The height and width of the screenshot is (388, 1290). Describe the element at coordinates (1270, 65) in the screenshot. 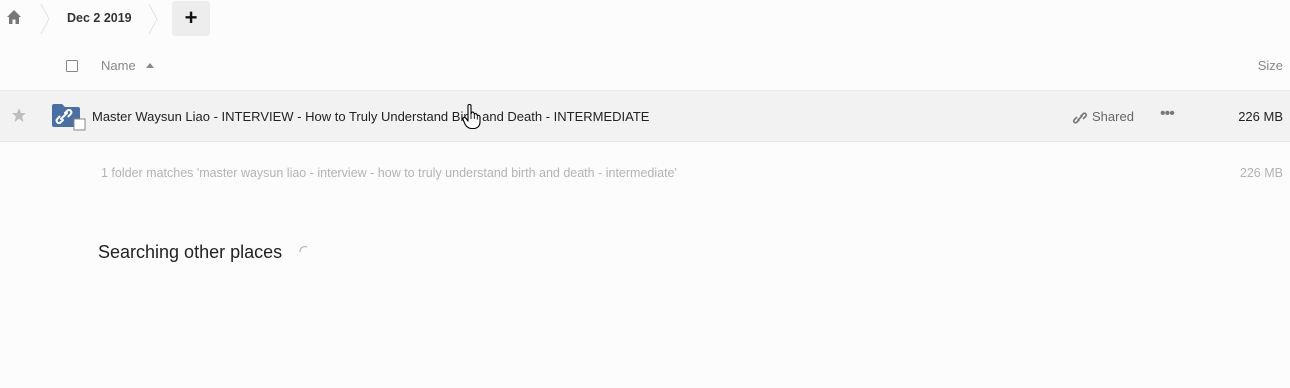

I see `column-size-header: Size` at that location.